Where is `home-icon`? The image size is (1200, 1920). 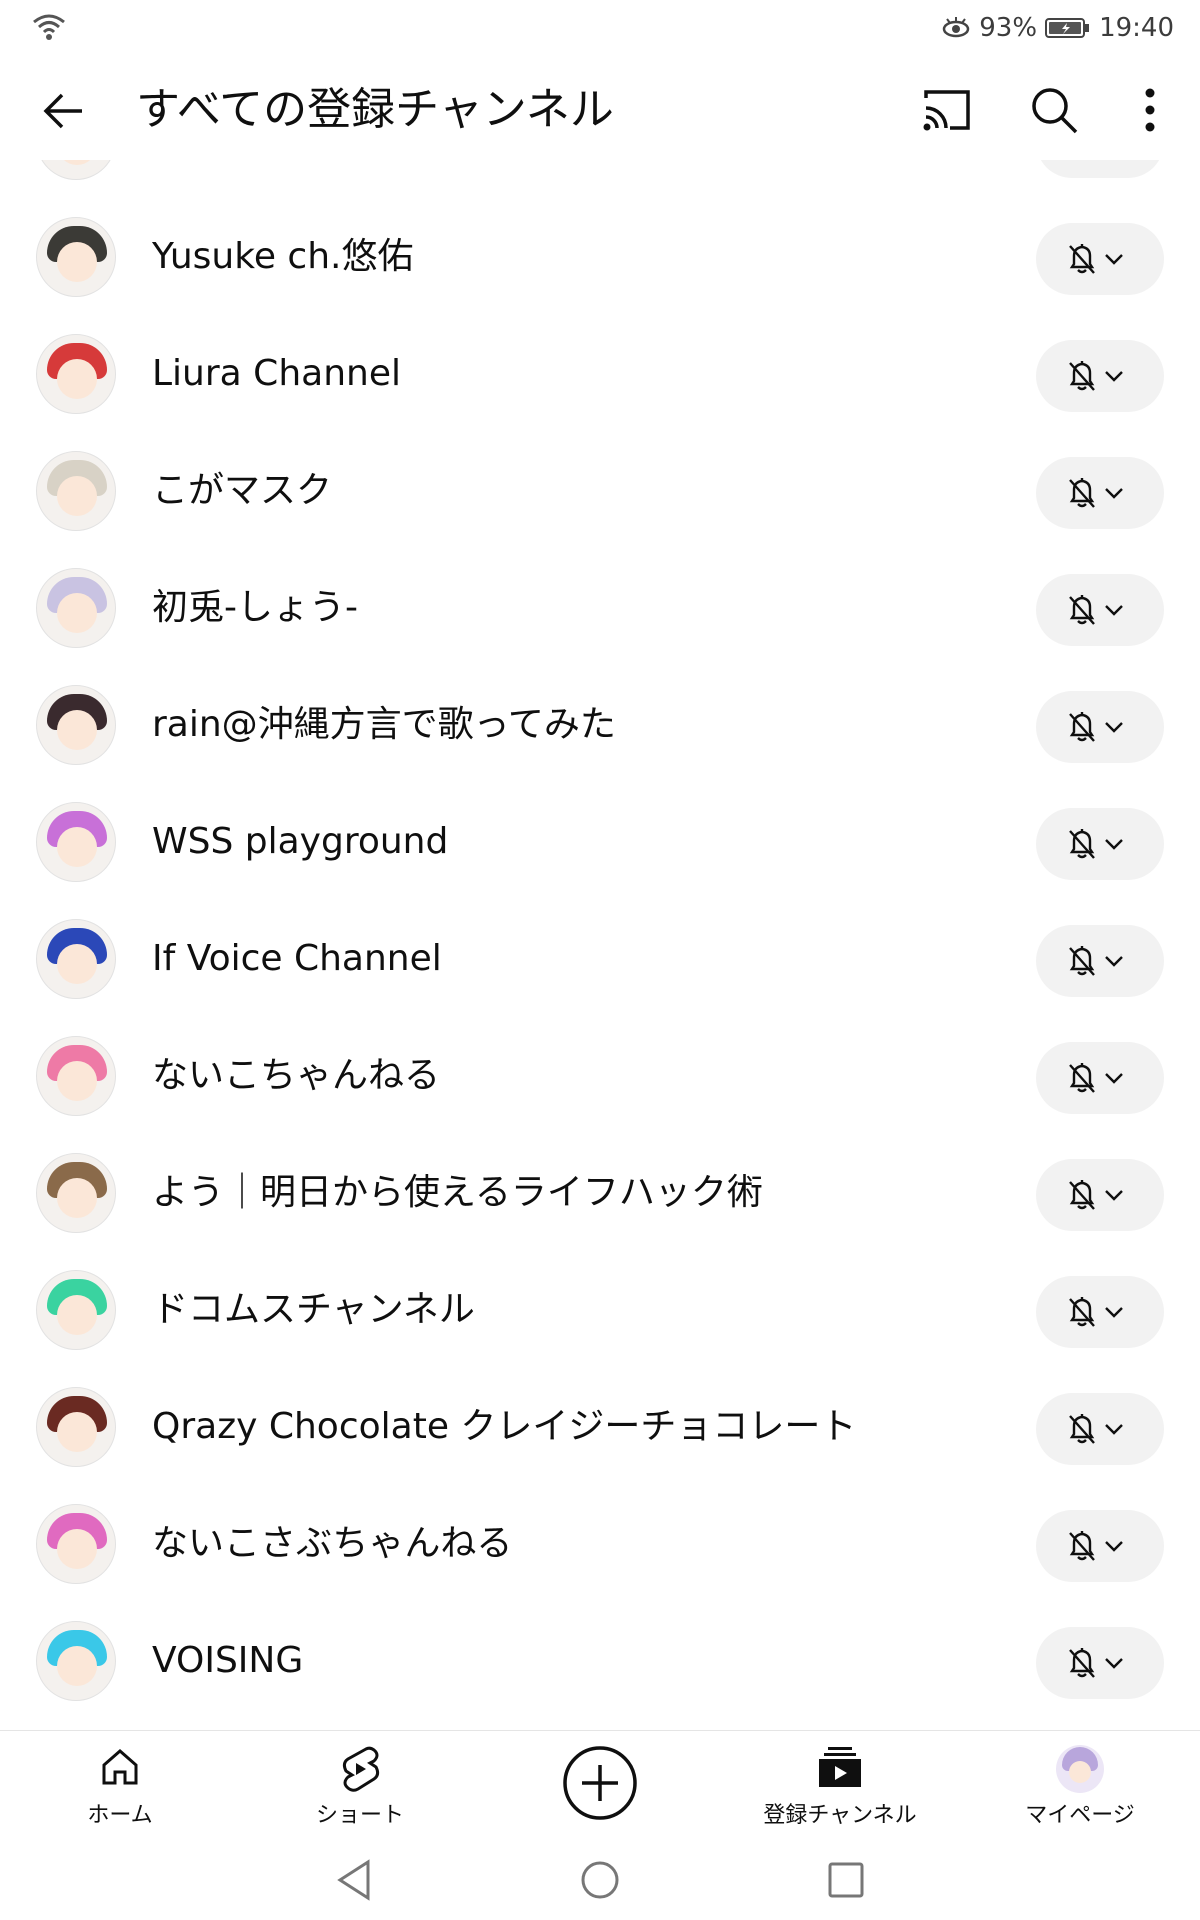 home-icon is located at coordinates (120, 1767).